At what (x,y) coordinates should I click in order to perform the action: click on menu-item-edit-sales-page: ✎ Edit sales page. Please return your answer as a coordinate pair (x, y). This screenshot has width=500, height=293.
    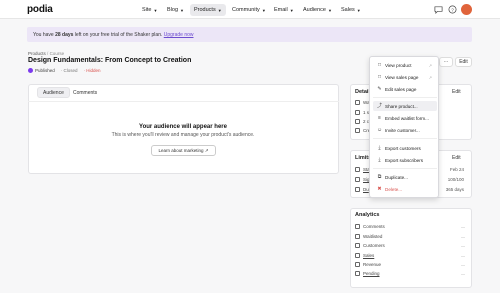
    Looking at the image, I should click on (405, 89).